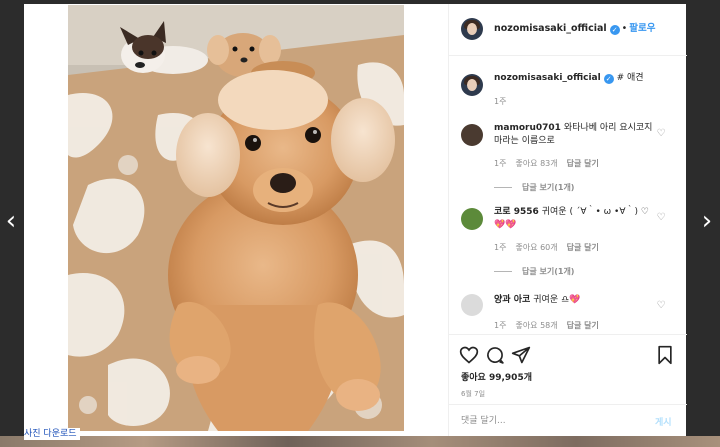 This screenshot has width=720, height=447. What do you see at coordinates (472, 29) in the screenshot?
I see `author-avatar` at bounding box center [472, 29].